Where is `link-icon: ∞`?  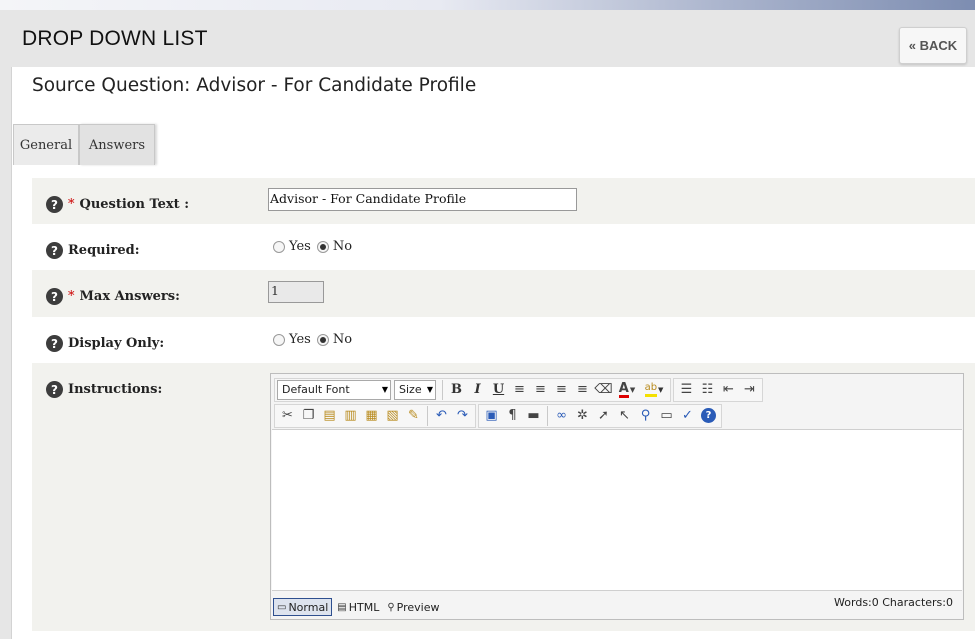 link-icon: ∞ is located at coordinates (561, 416).